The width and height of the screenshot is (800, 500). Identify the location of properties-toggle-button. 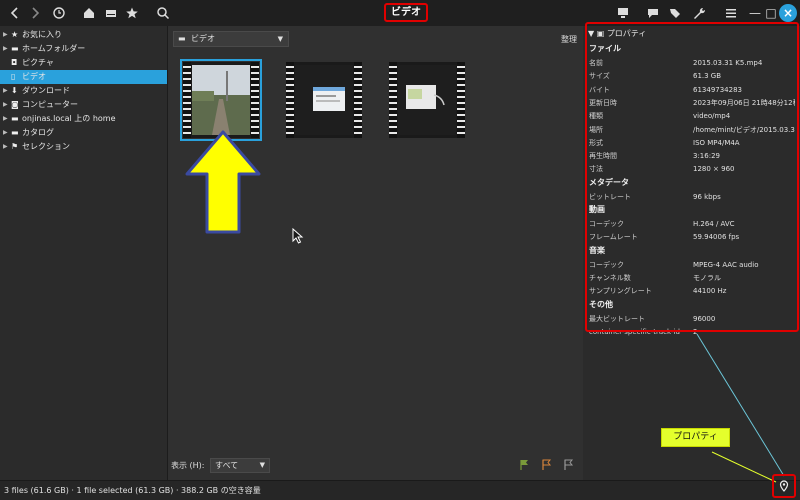
(784, 486).